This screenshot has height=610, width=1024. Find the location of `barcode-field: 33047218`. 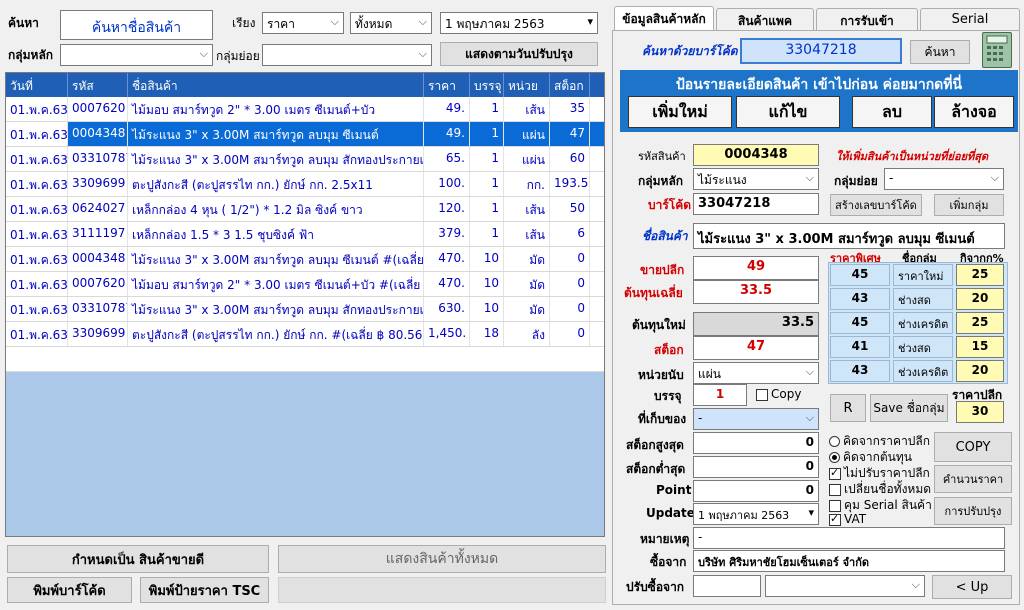

barcode-field: 33047218 is located at coordinates (756, 204).